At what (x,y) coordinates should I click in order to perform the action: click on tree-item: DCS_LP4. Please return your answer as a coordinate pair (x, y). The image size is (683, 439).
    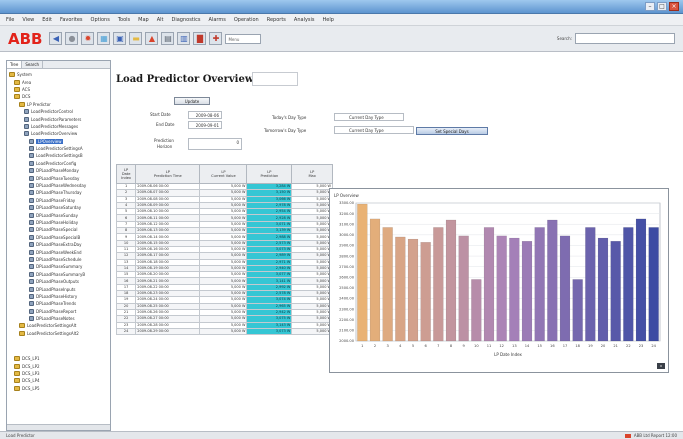
    Looking at the image, I should click on (59, 380).